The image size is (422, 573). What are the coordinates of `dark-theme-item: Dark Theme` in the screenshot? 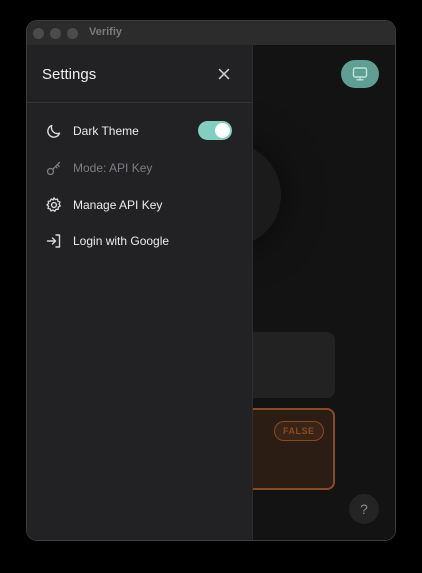 It's located at (140, 132).